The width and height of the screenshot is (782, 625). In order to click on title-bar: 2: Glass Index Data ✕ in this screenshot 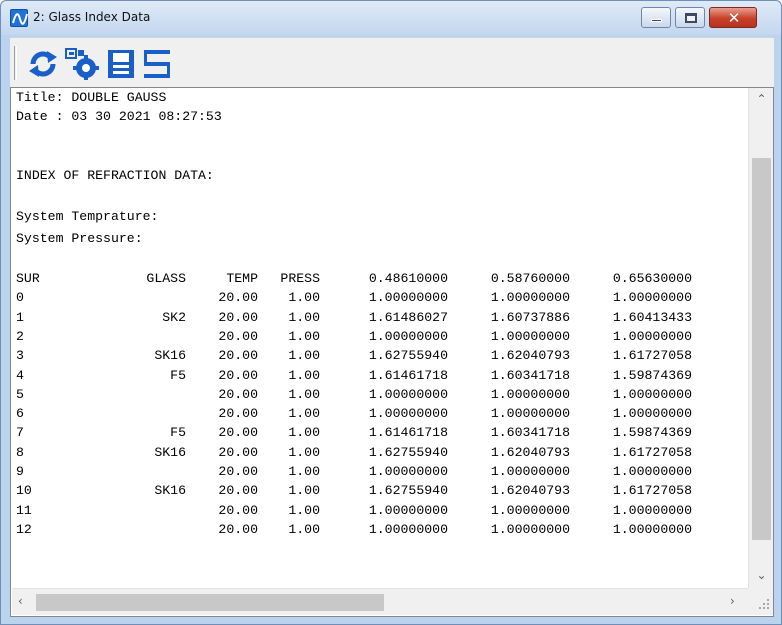, I will do `click(391, 18)`.